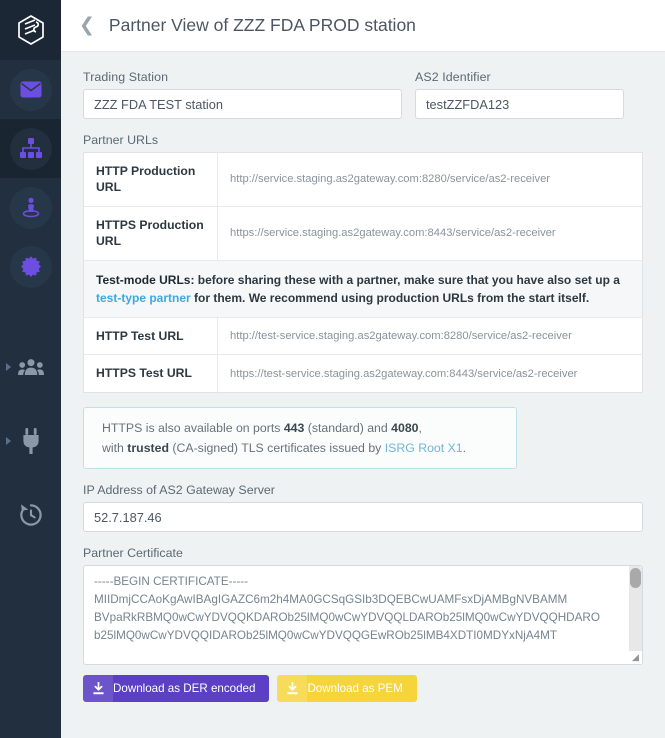  I want to click on sidebar-item-trading-stations, so click(30, 148).